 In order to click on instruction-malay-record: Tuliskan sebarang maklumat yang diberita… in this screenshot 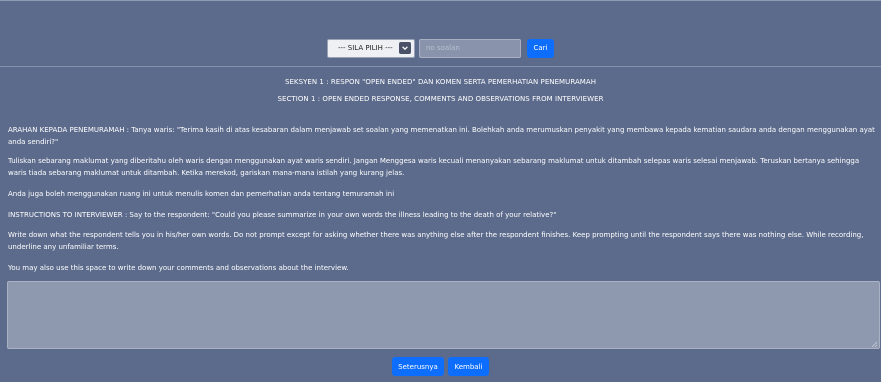, I will do `click(434, 167)`.